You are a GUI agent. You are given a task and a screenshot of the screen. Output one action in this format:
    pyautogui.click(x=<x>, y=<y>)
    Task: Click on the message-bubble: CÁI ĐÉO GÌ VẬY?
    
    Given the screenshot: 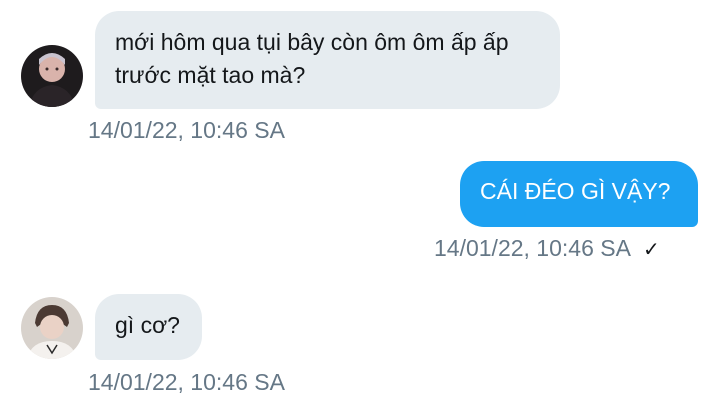 What is the action you would take?
    pyautogui.click(x=579, y=194)
    